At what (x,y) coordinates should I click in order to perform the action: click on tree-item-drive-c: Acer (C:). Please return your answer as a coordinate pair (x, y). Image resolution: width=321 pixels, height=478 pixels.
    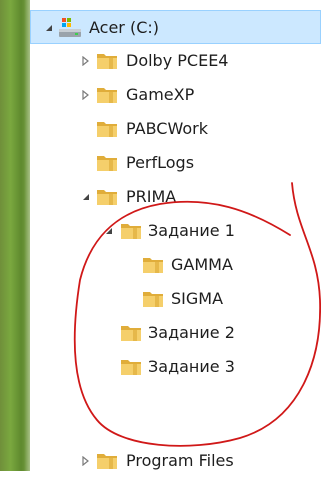
    Looking at the image, I should click on (175, 27).